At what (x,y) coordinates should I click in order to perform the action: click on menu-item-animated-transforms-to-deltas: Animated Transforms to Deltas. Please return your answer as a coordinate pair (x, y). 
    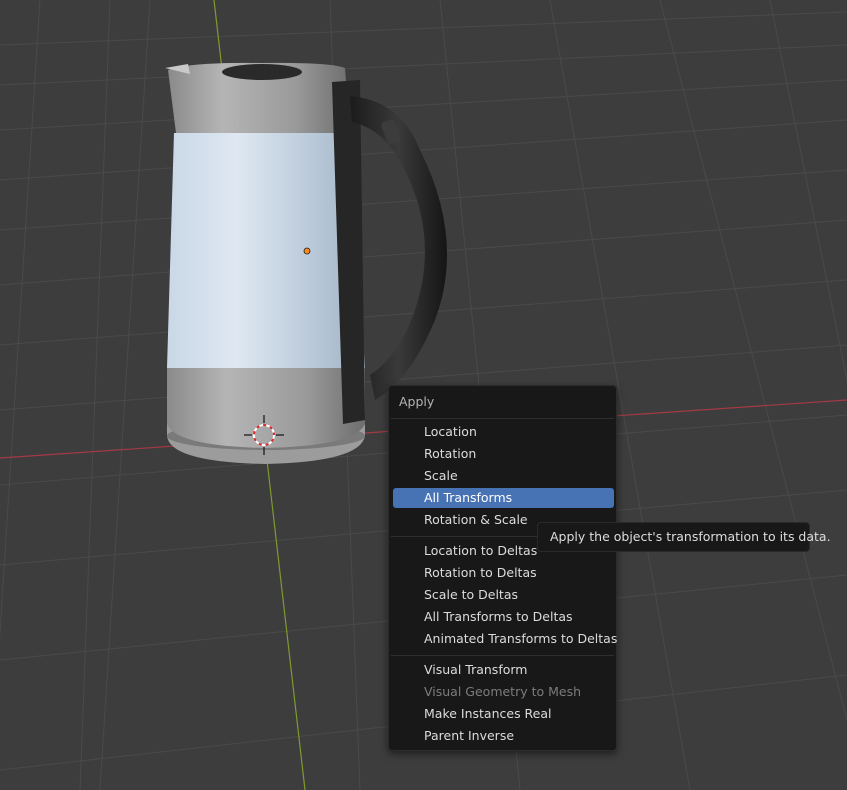
    Looking at the image, I should click on (505, 639).